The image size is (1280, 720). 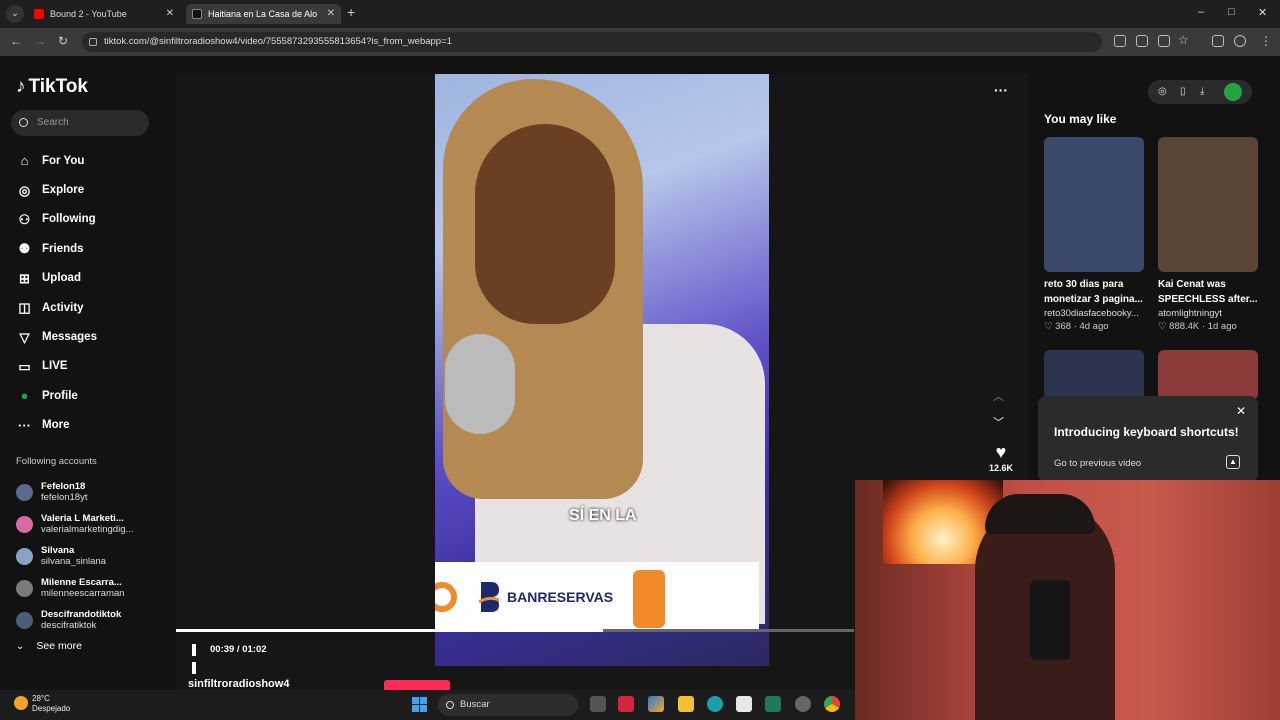 I want to click on download-icon: ⤓, so click(x=1202, y=91).